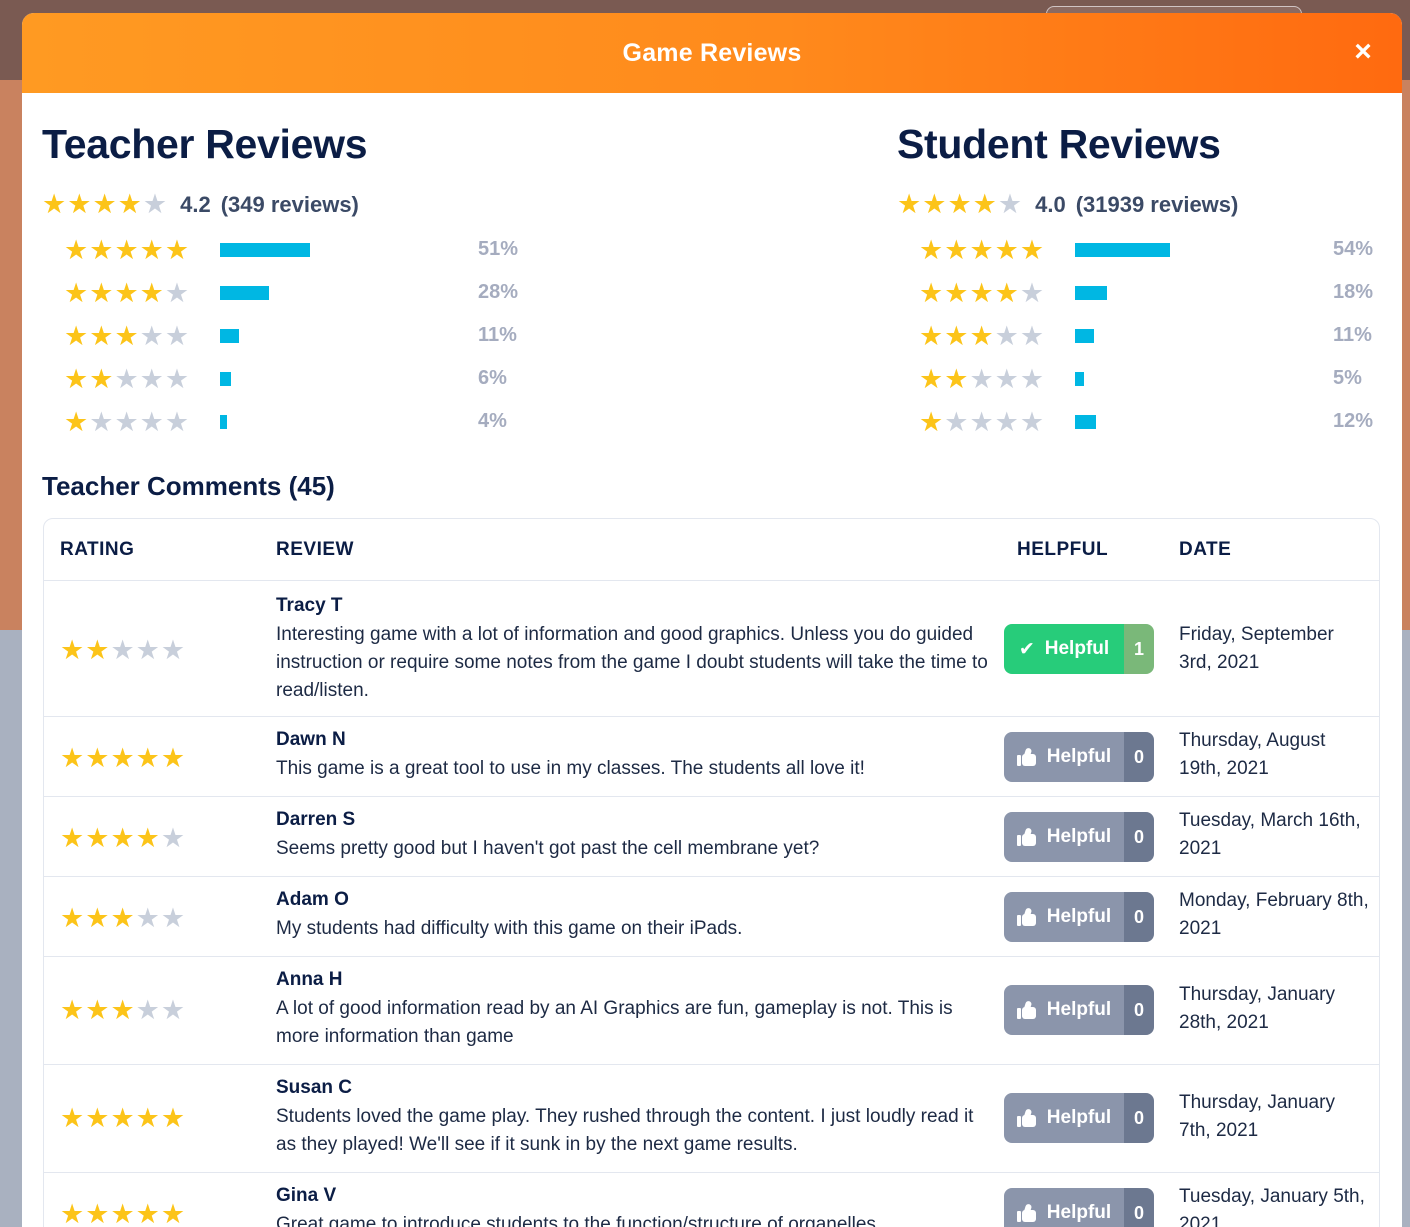 The image size is (1410, 1227). I want to click on thumbs-up-icon, so click(1026, 1117).